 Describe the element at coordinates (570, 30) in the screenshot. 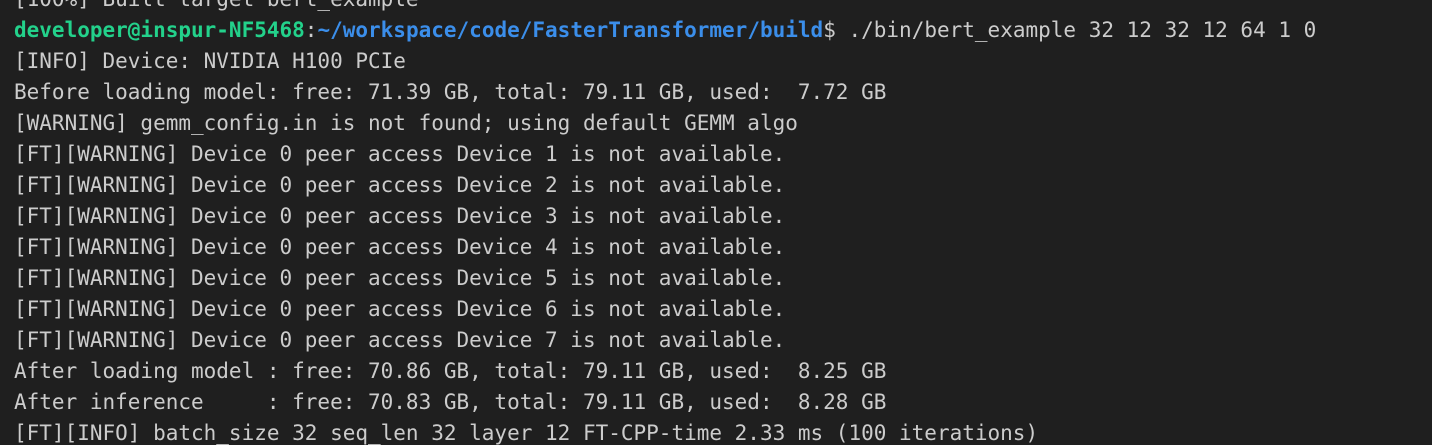

I see `prompt-path: ~/workspace/code/FasterTransformer/build` at that location.